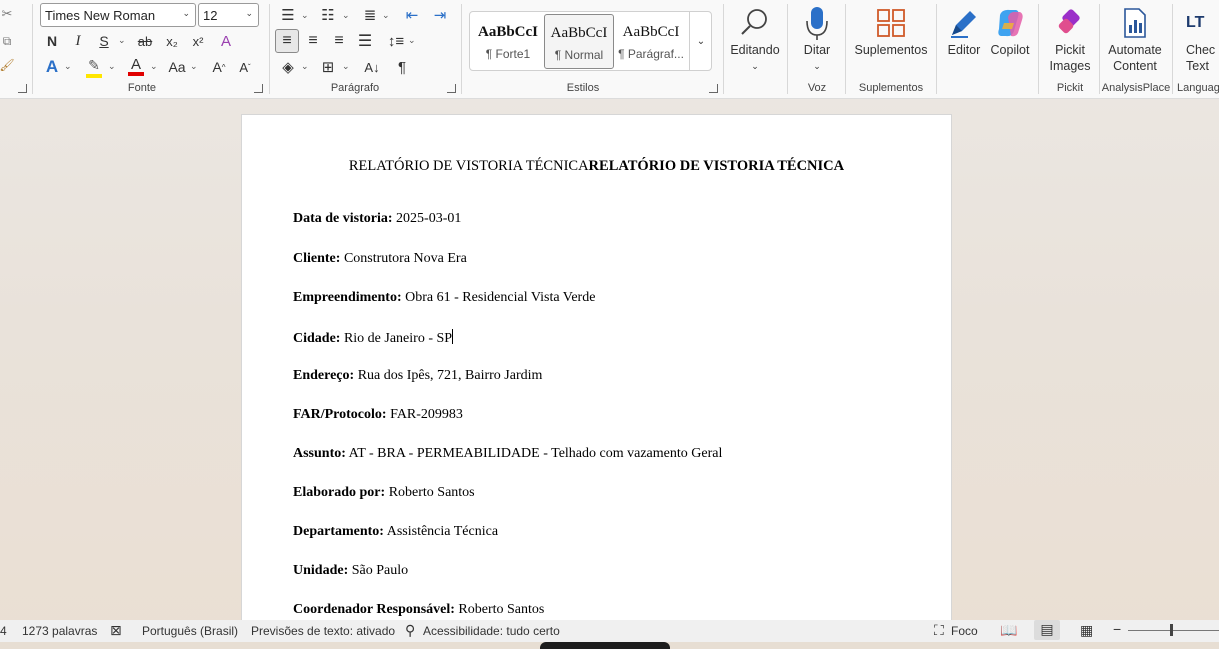 The height and width of the screenshot is (649, 1219). I want to click on superscript-button: x², so click(198, 41).